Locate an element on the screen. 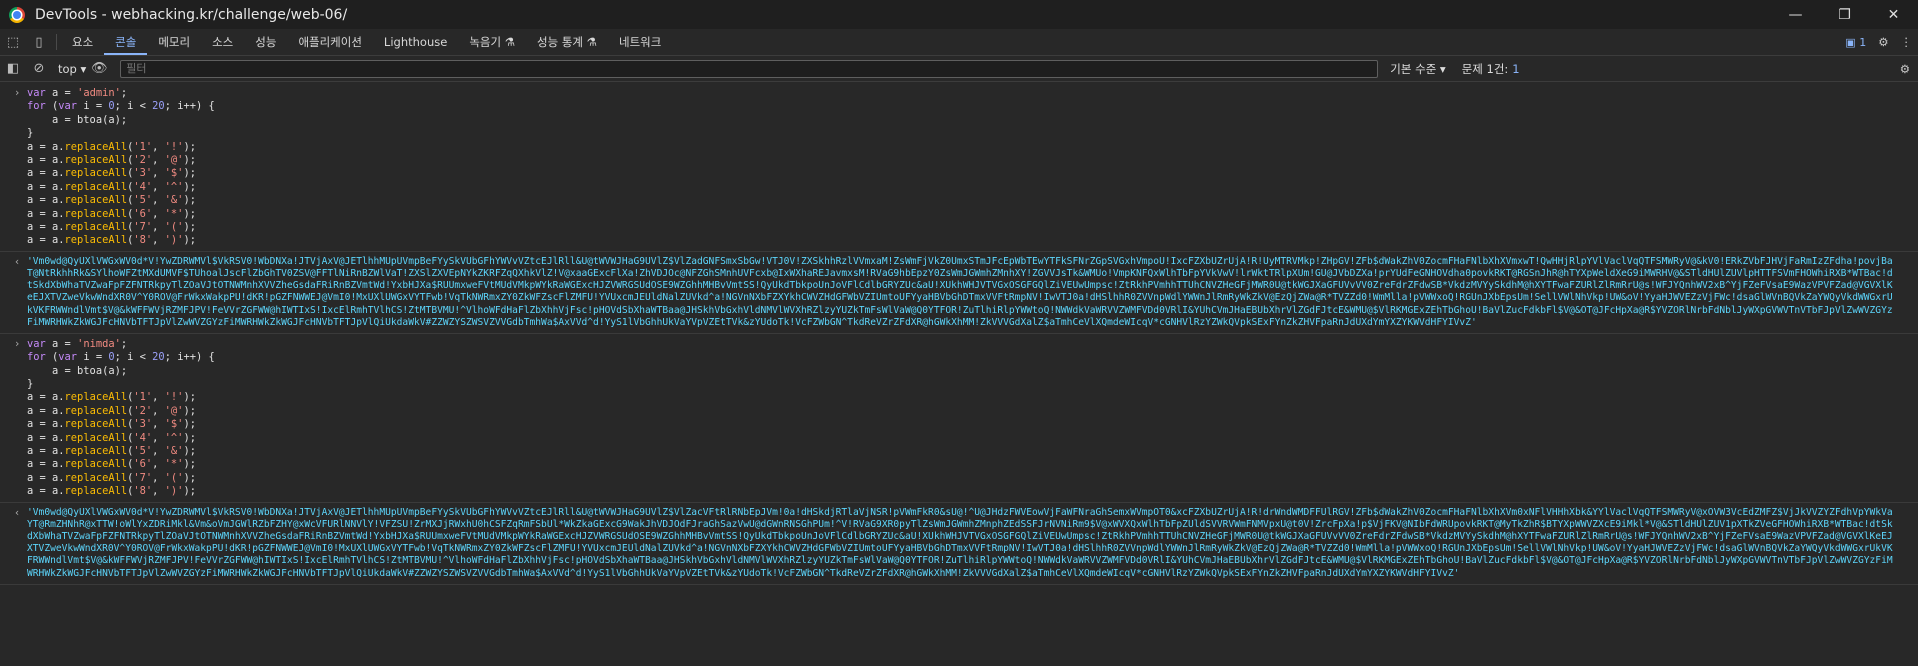  device-toolbar-icon: ▯ is located at coordinates (39, 42).